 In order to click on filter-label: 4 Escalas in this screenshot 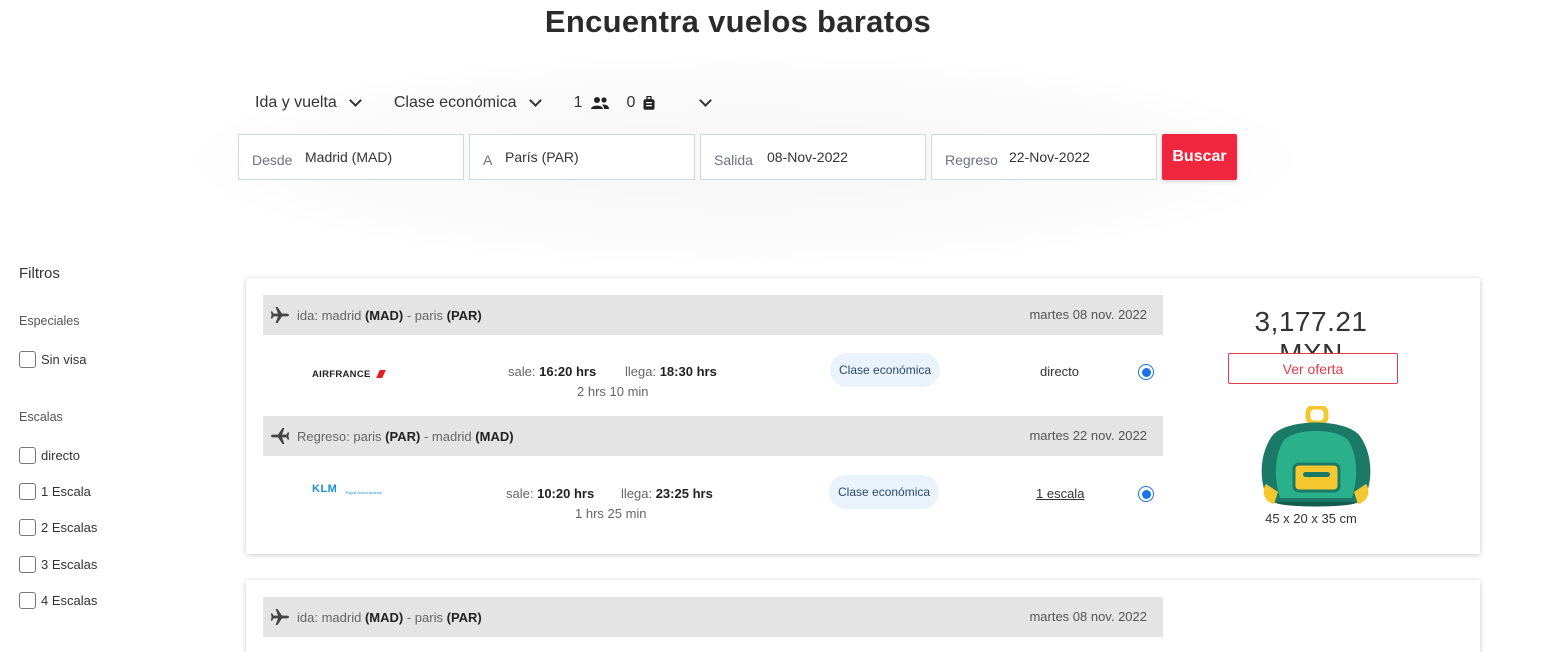, I will do `click(69, 600)`.